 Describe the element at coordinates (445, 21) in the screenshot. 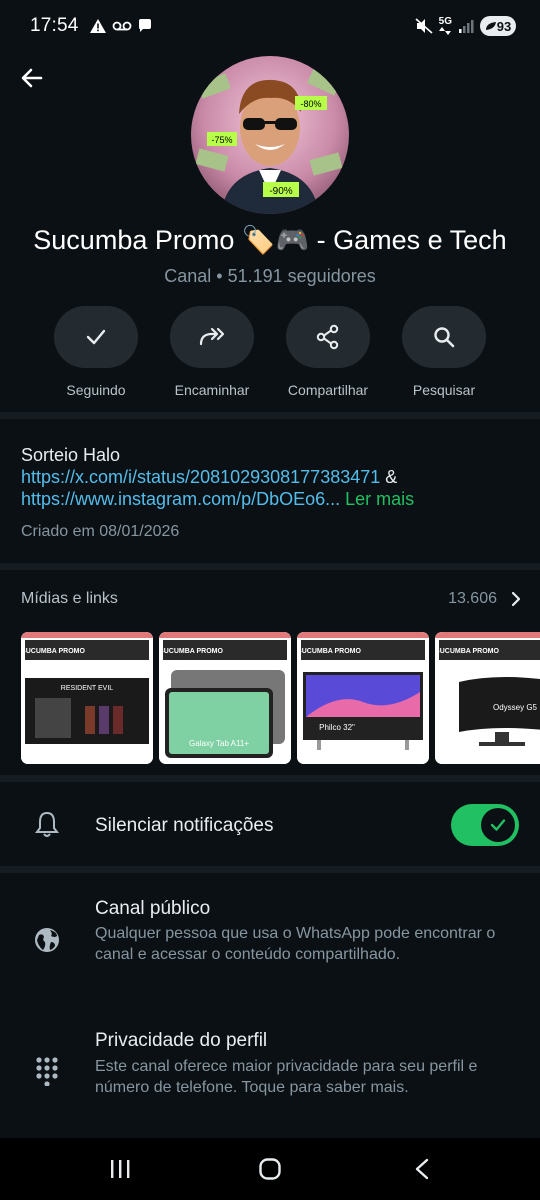

I see `network-label: 5G` at that location.